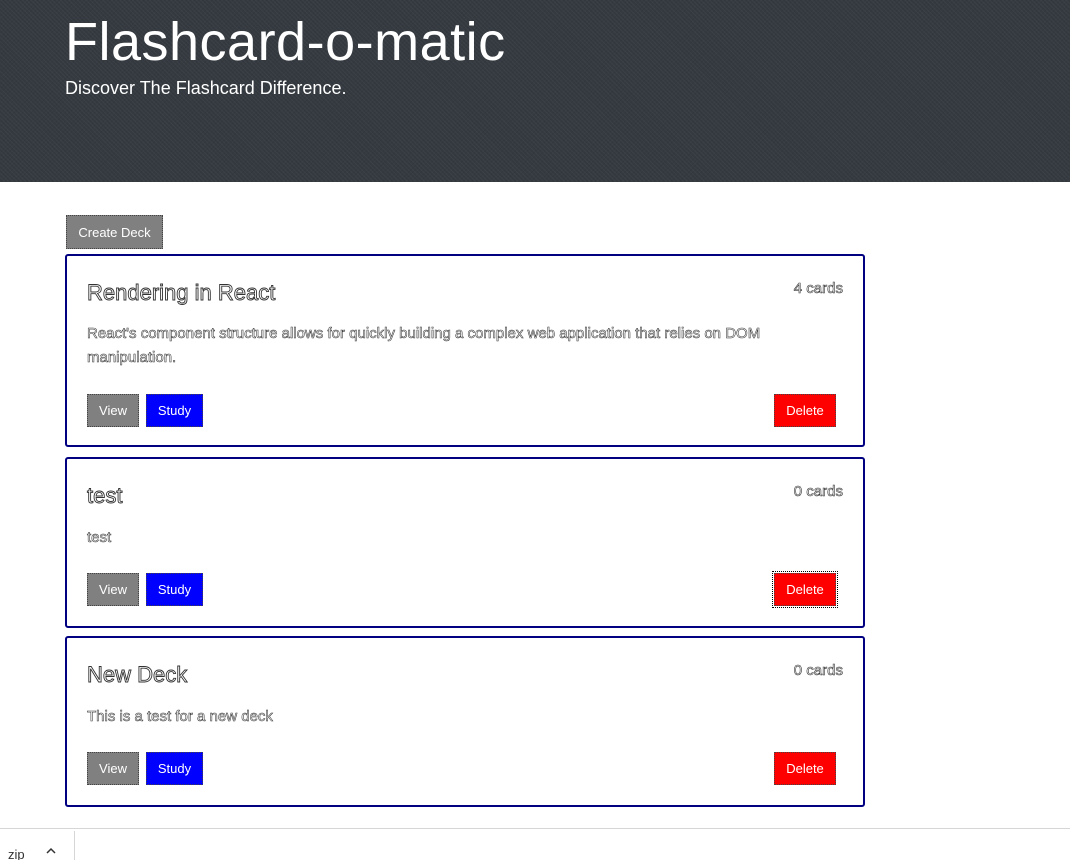 This screenshot has width=1070, height=860. I want to click on download-file-name: zip, so click(16, 853).